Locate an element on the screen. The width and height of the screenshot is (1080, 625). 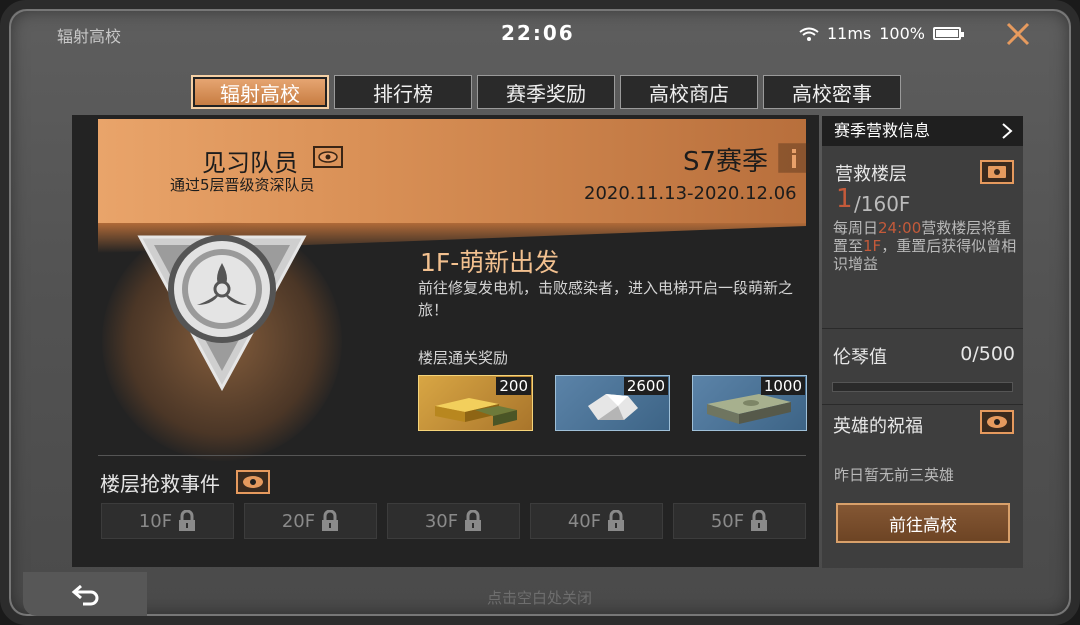
rescue-floor-label: 营救楼层 is located at coordinates (871, 174).